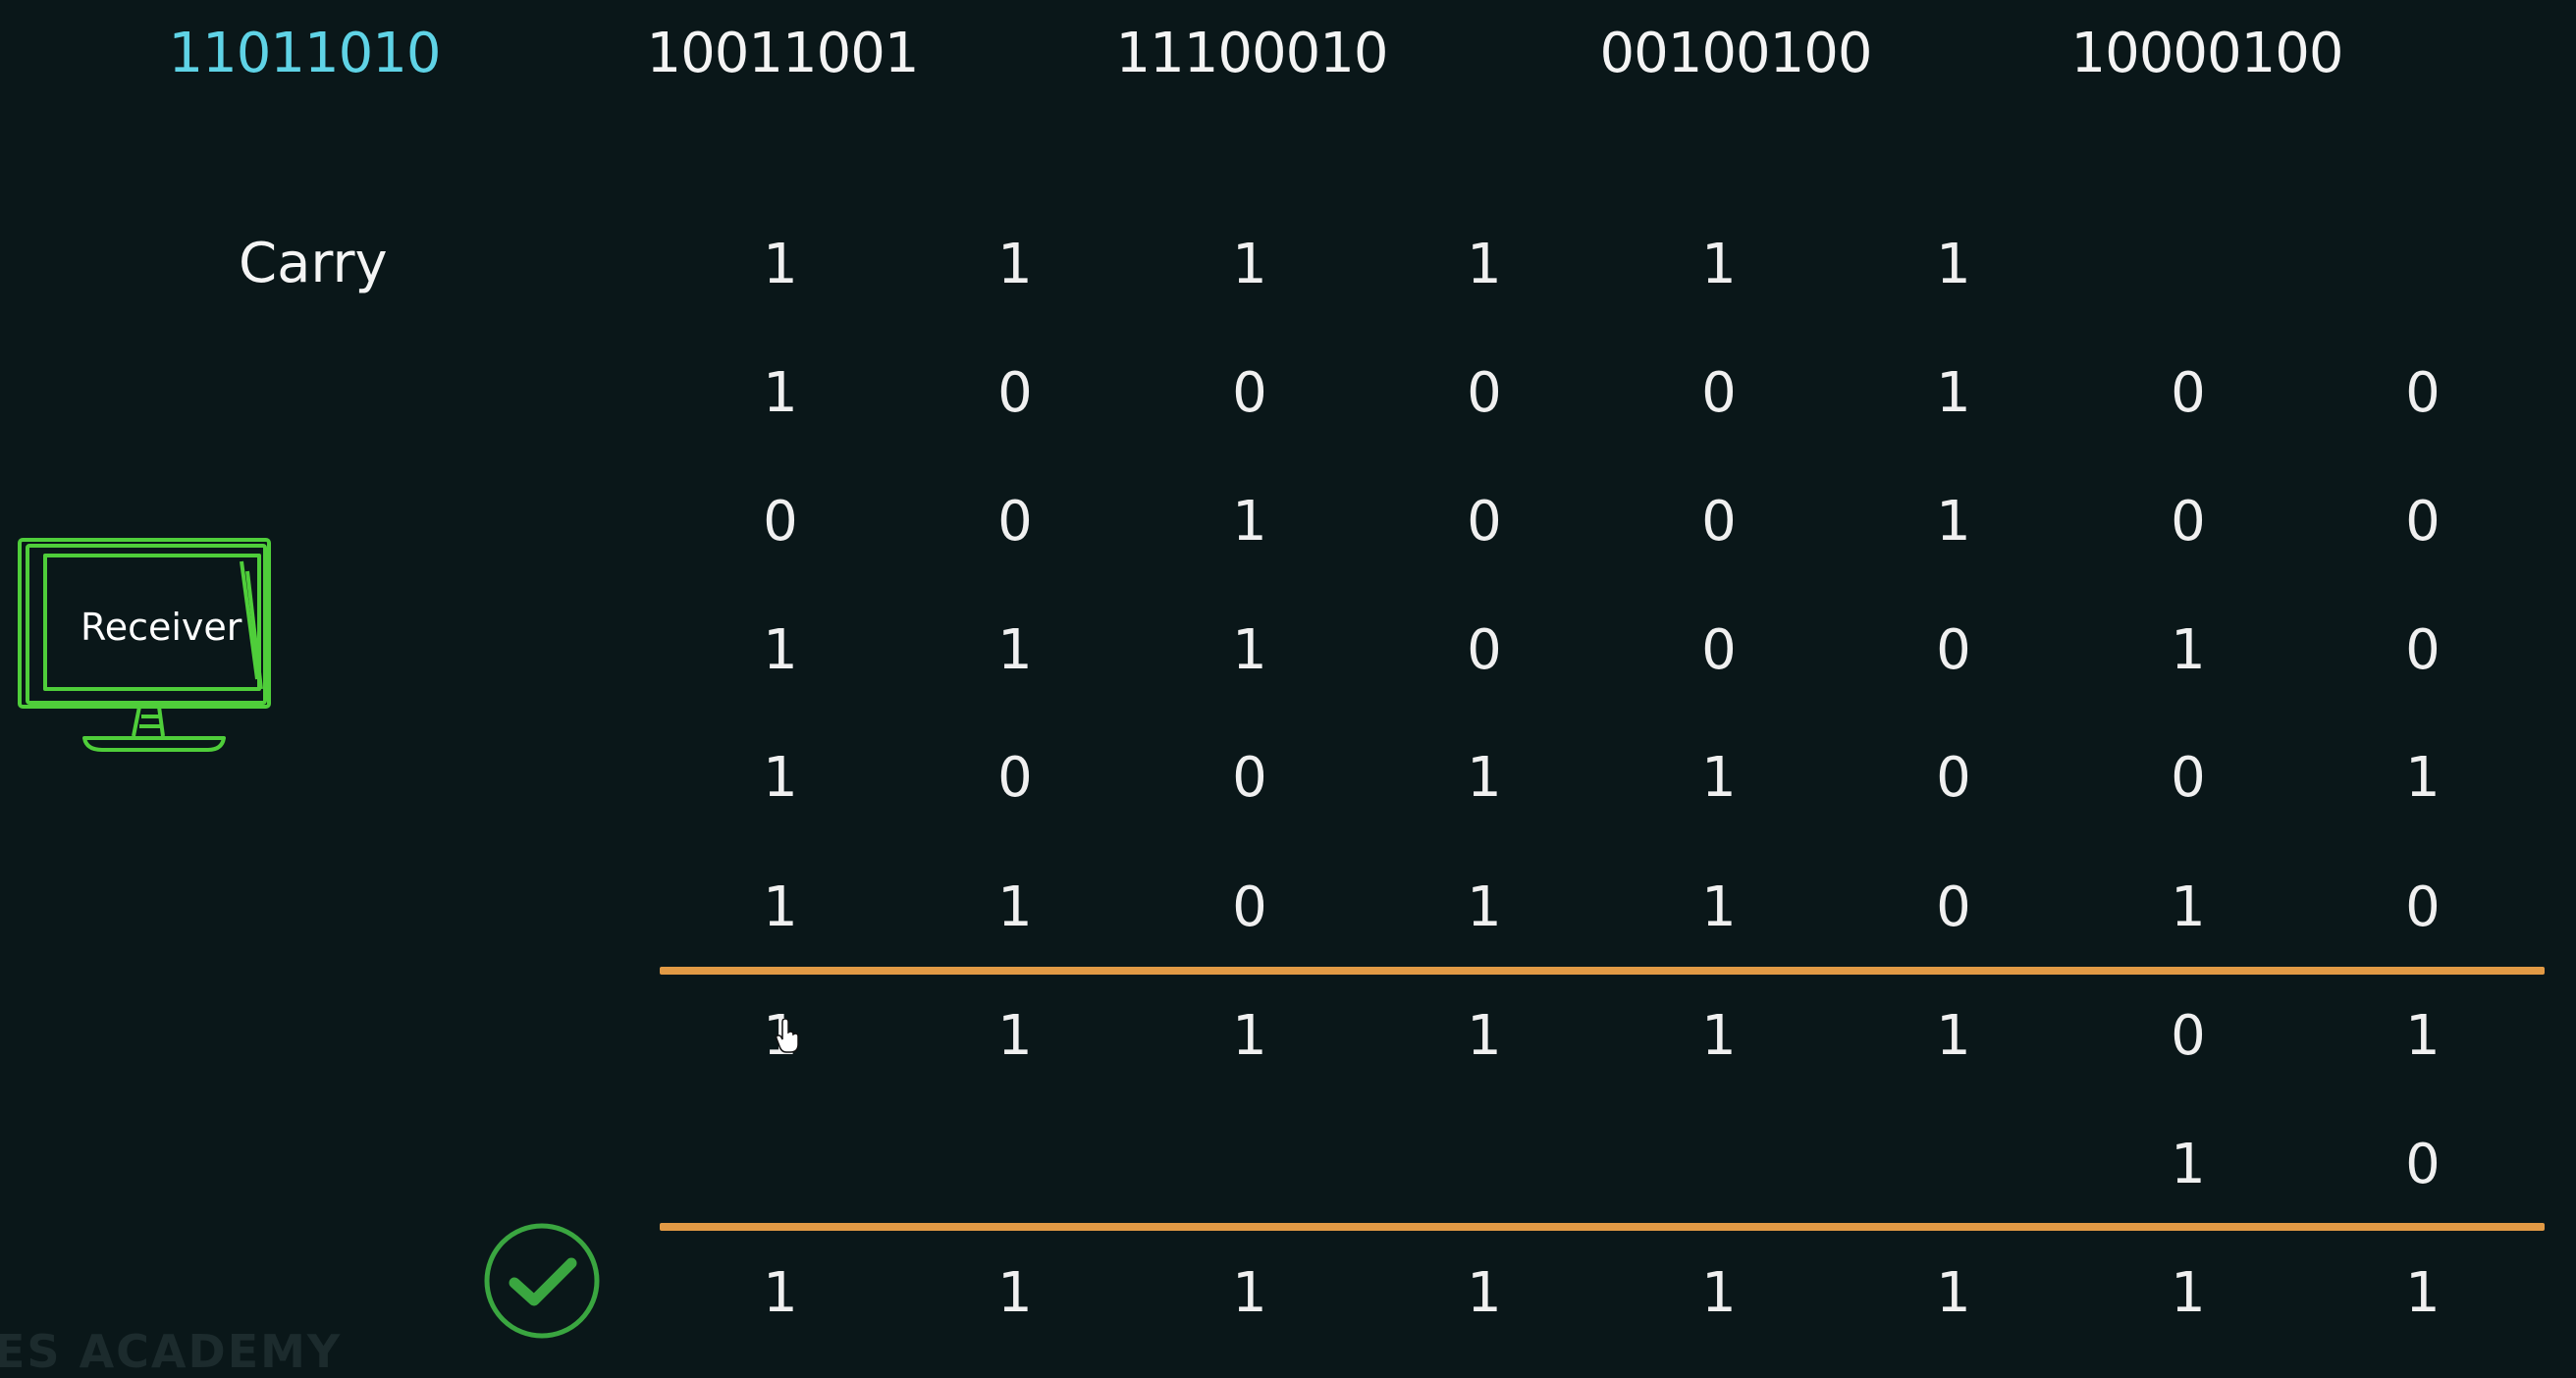  Describe the element at coordinates (1249, 393) in the screenshot. I see `digit-row1-col3: 0` at that location.